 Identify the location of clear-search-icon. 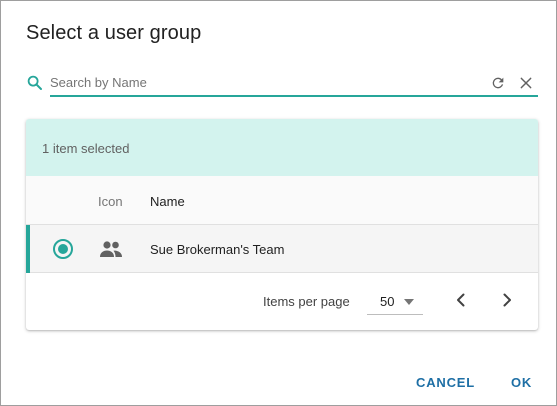
(526, 83).